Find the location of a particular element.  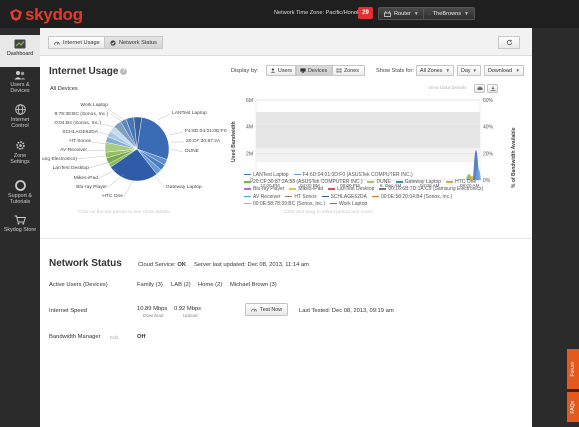

bandwidth-manager-edit-link: Edit is located at coordinates (114, 337).